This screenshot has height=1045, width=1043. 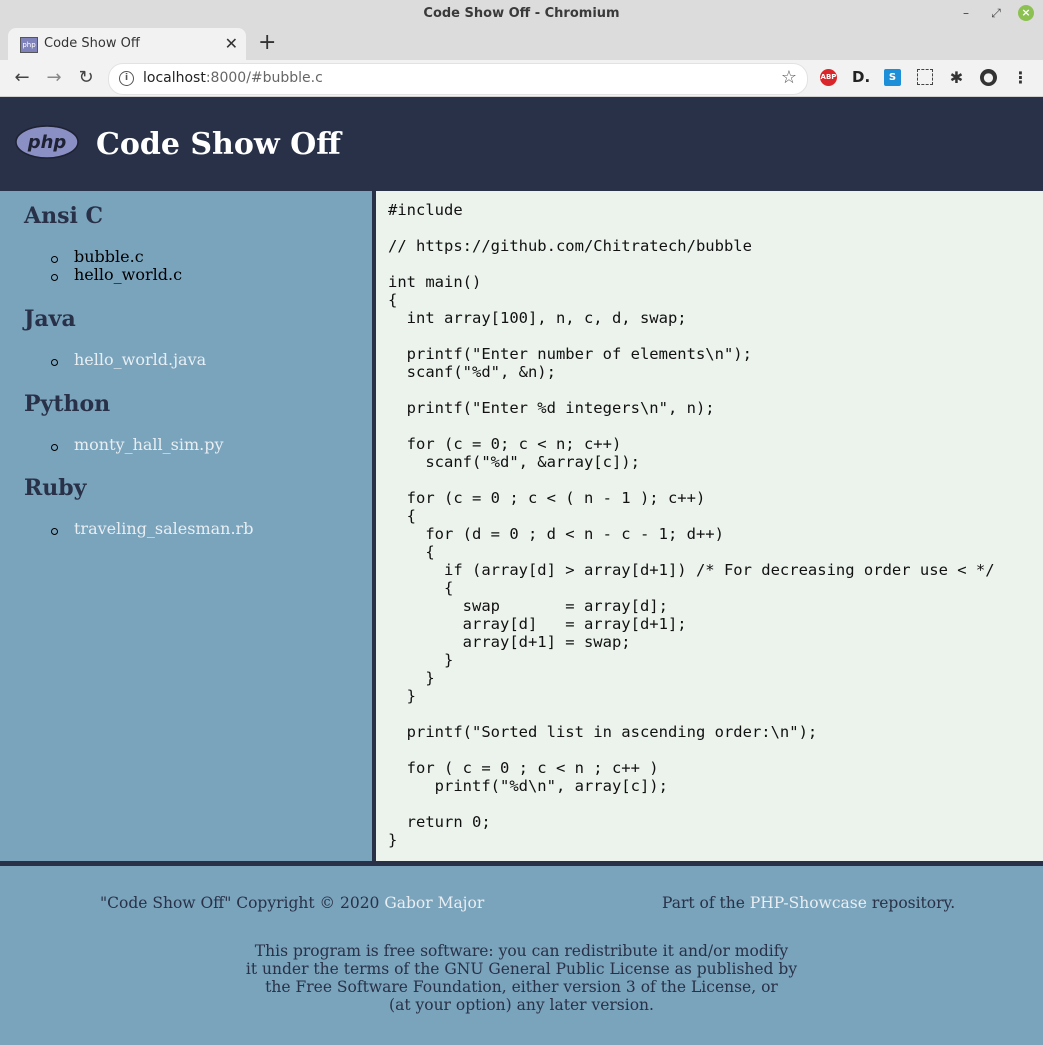 What do you see at coordinates (966, 13) in the screenshot?
I see `minimize-icon: –` at bounding box center [966, 13].